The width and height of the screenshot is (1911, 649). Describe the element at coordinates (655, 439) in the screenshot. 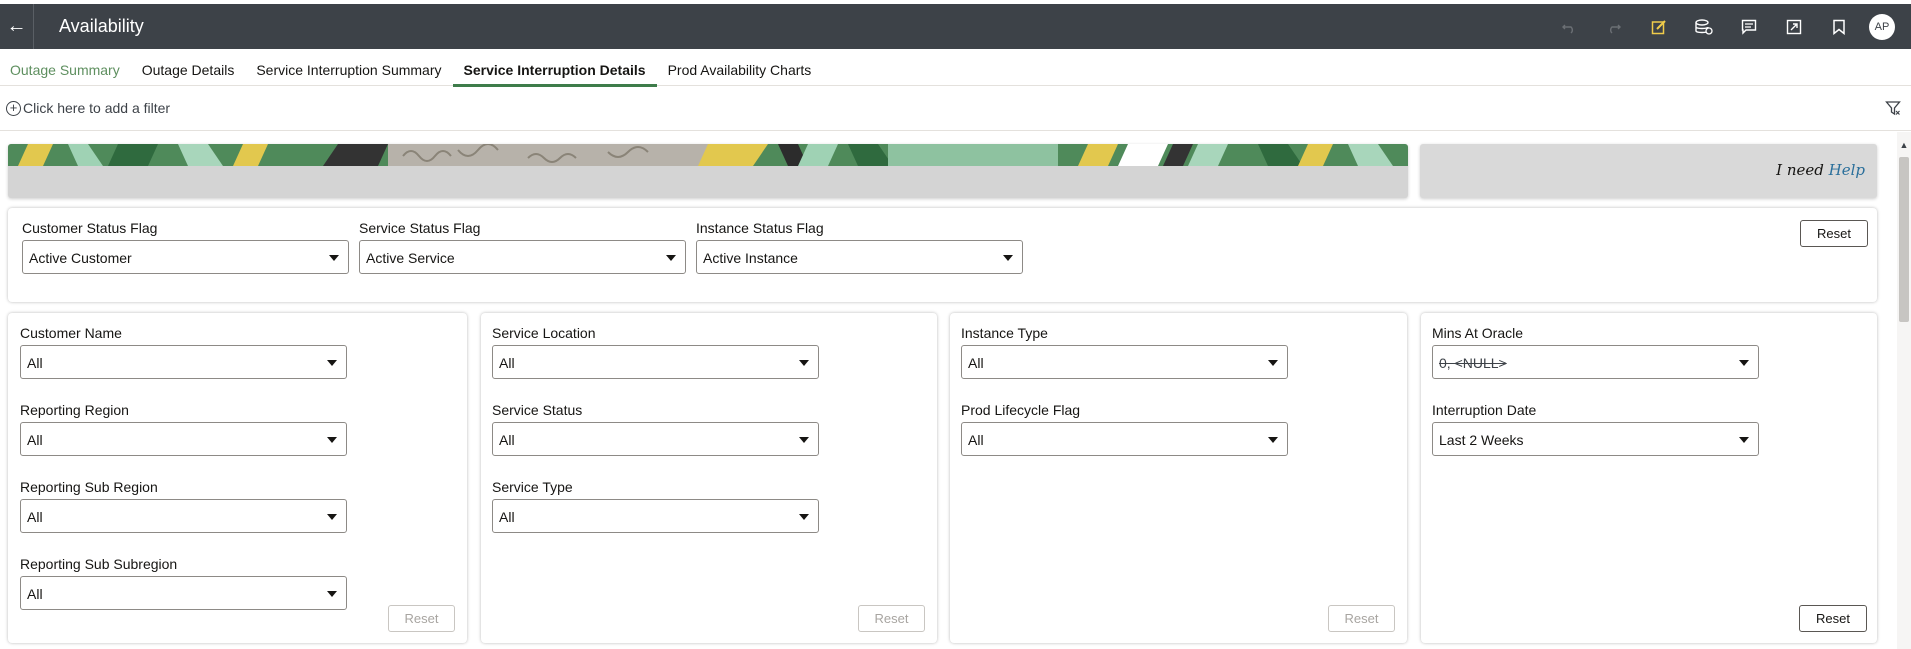

I see `service-status-select: All` at that location.